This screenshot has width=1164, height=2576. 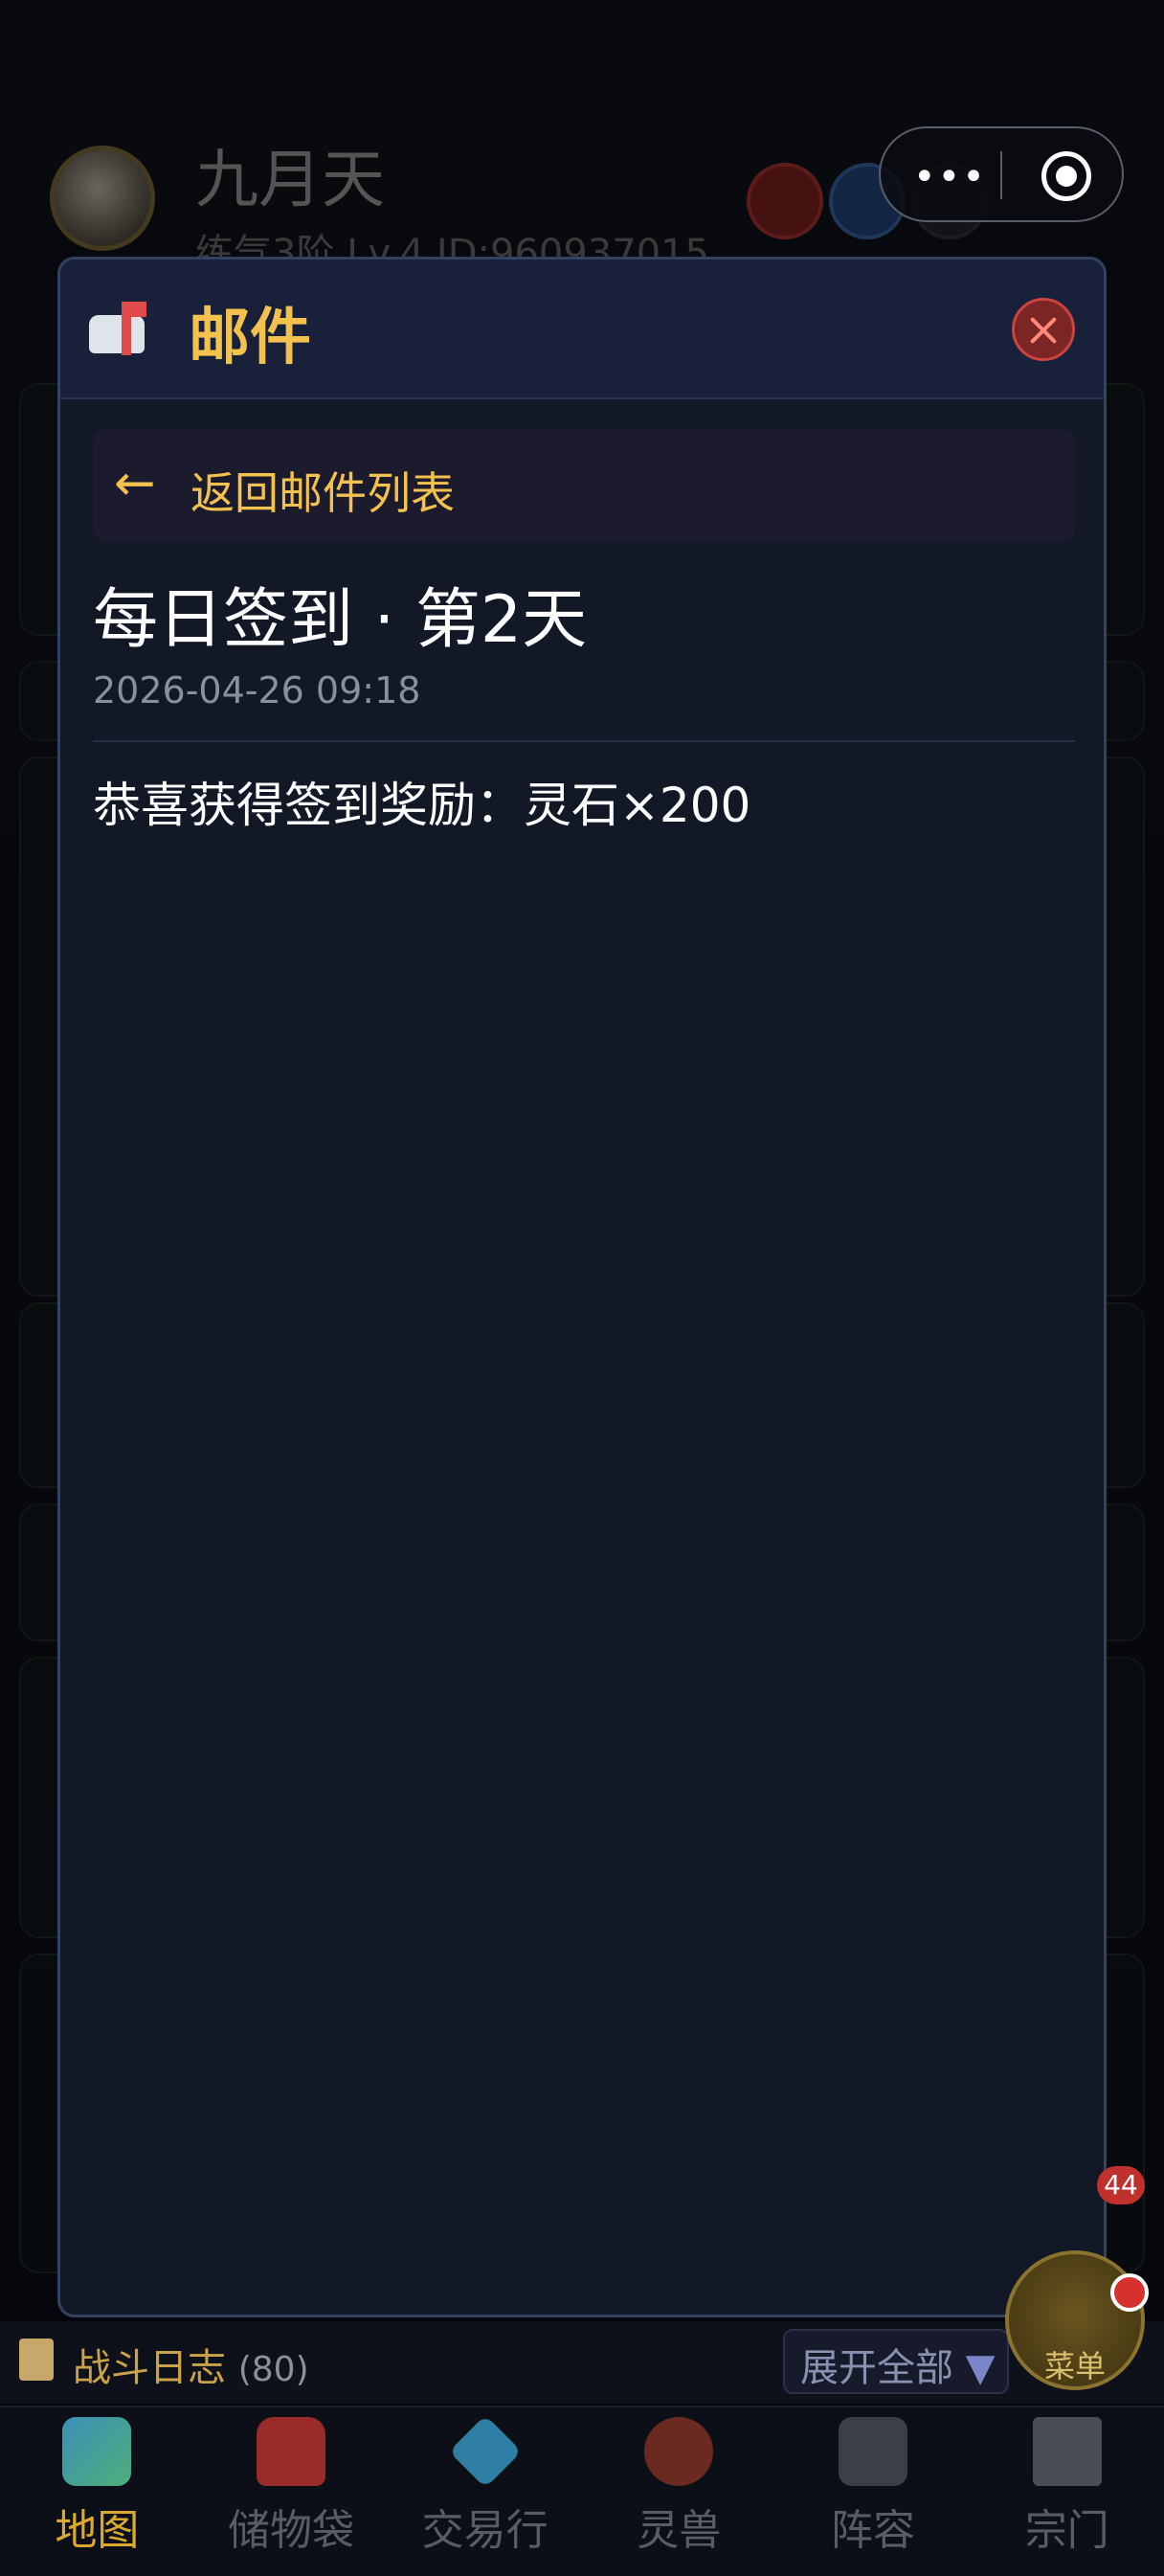 What do you see at coordinates (1067, 2451) in the screenshot?
I see `temple-icon` at bounding box center [1067, 2451].